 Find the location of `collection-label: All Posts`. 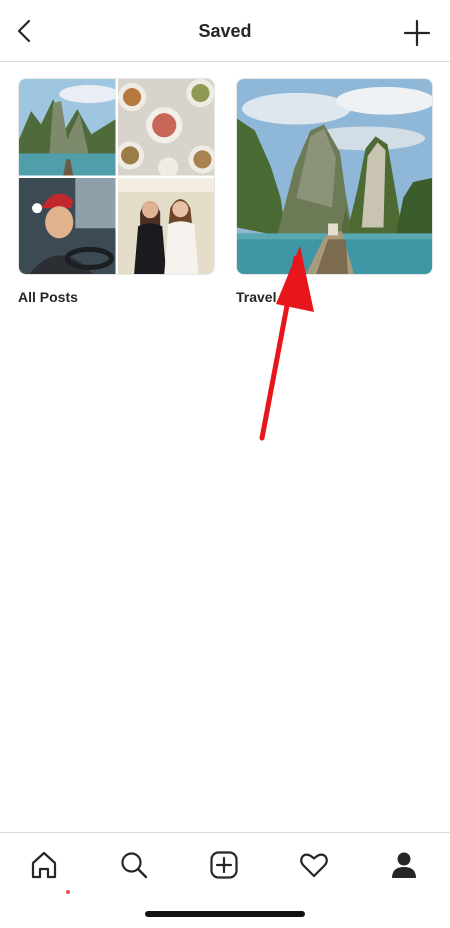

collection-label: All Posts is located at coordinates (48, 297).